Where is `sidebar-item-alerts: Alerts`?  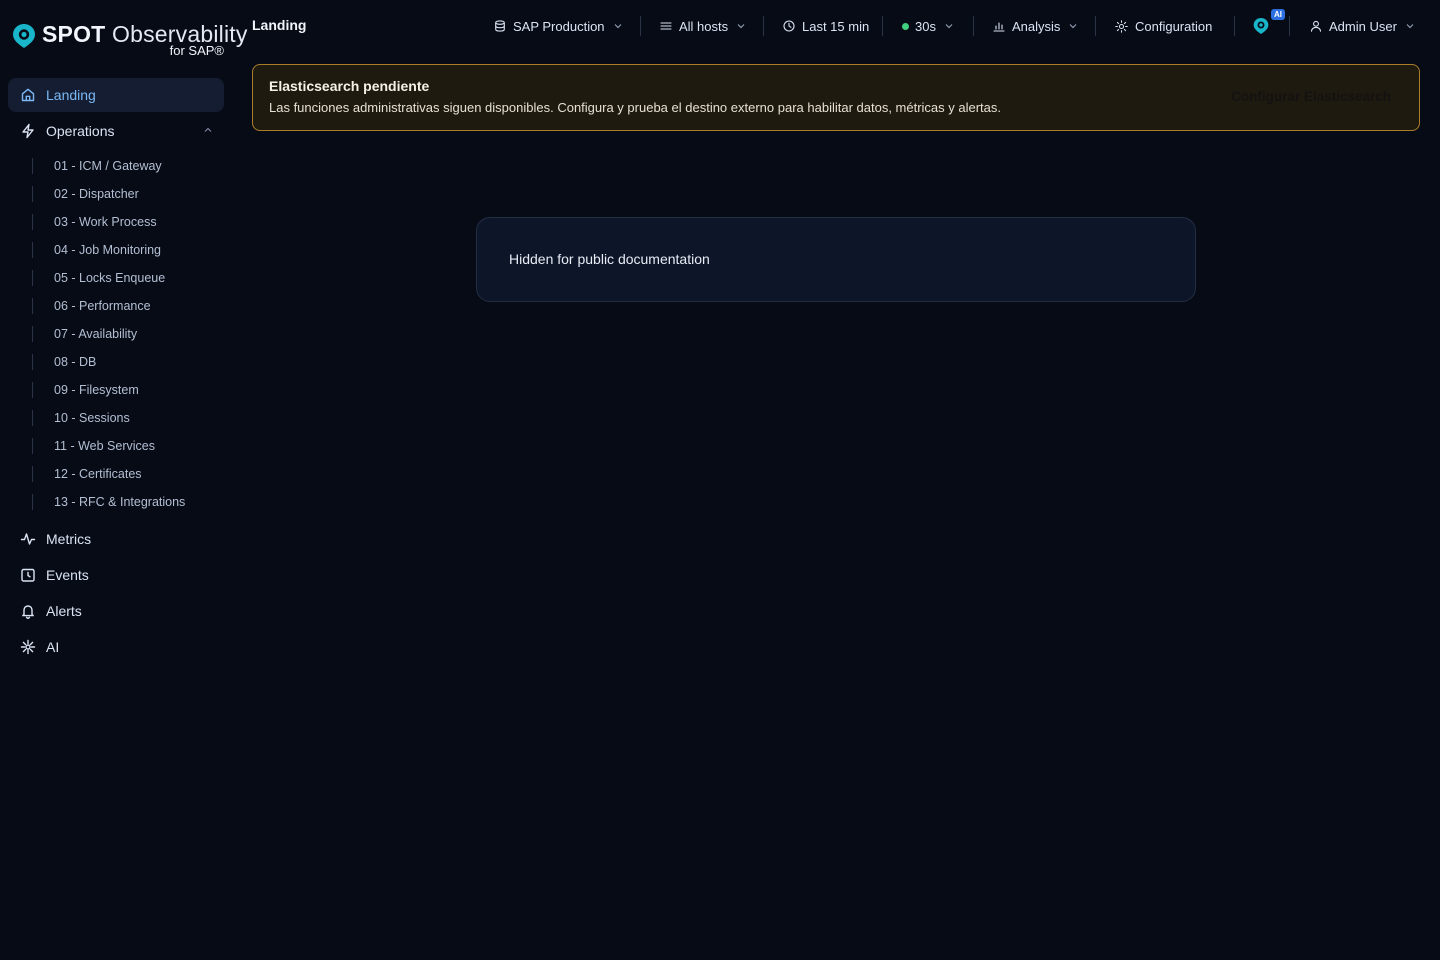
sidebar-item-alerts: Alerts is located at coordinates (116, 611).